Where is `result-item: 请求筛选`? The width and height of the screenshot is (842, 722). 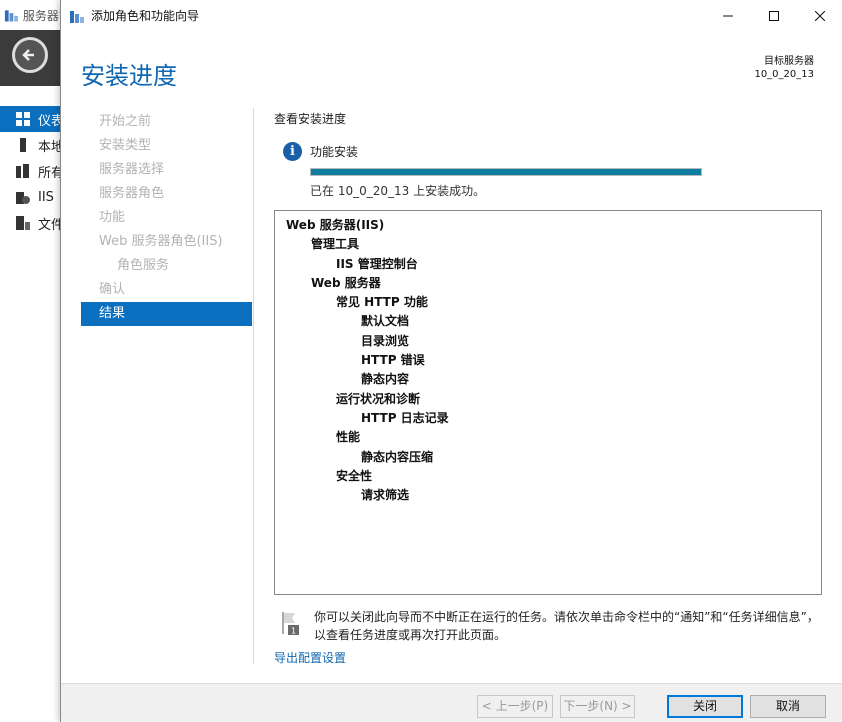 result-item: 请求筛选 is located at coordinates (385, 495).